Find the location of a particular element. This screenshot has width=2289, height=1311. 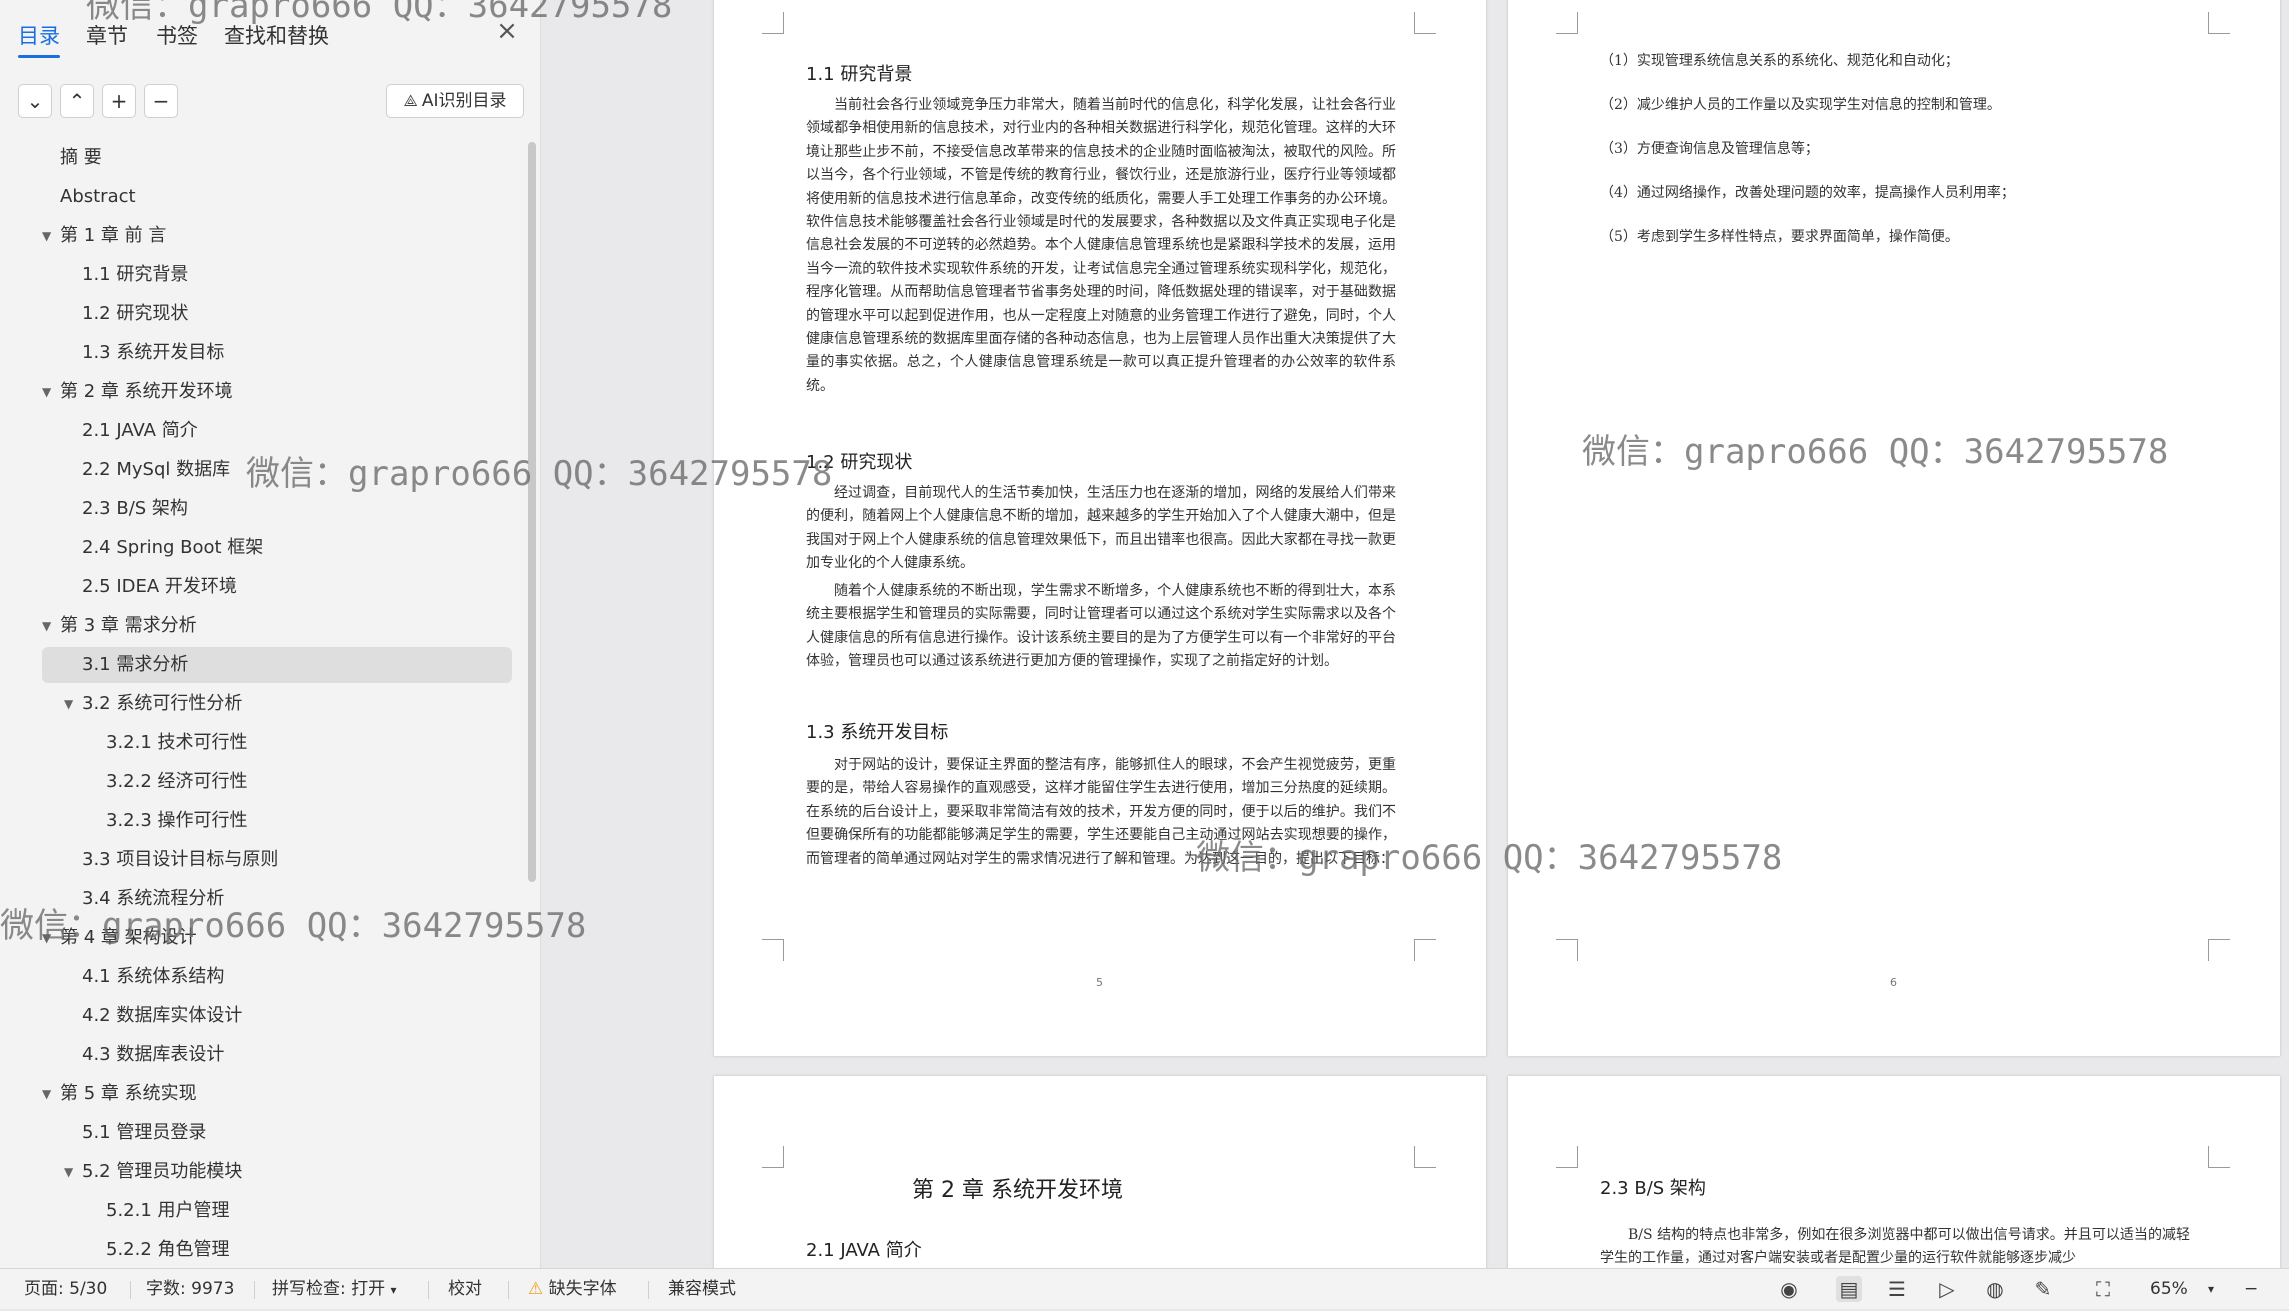

eye-icon: ◉ is located at coordinates (1789, 1289).